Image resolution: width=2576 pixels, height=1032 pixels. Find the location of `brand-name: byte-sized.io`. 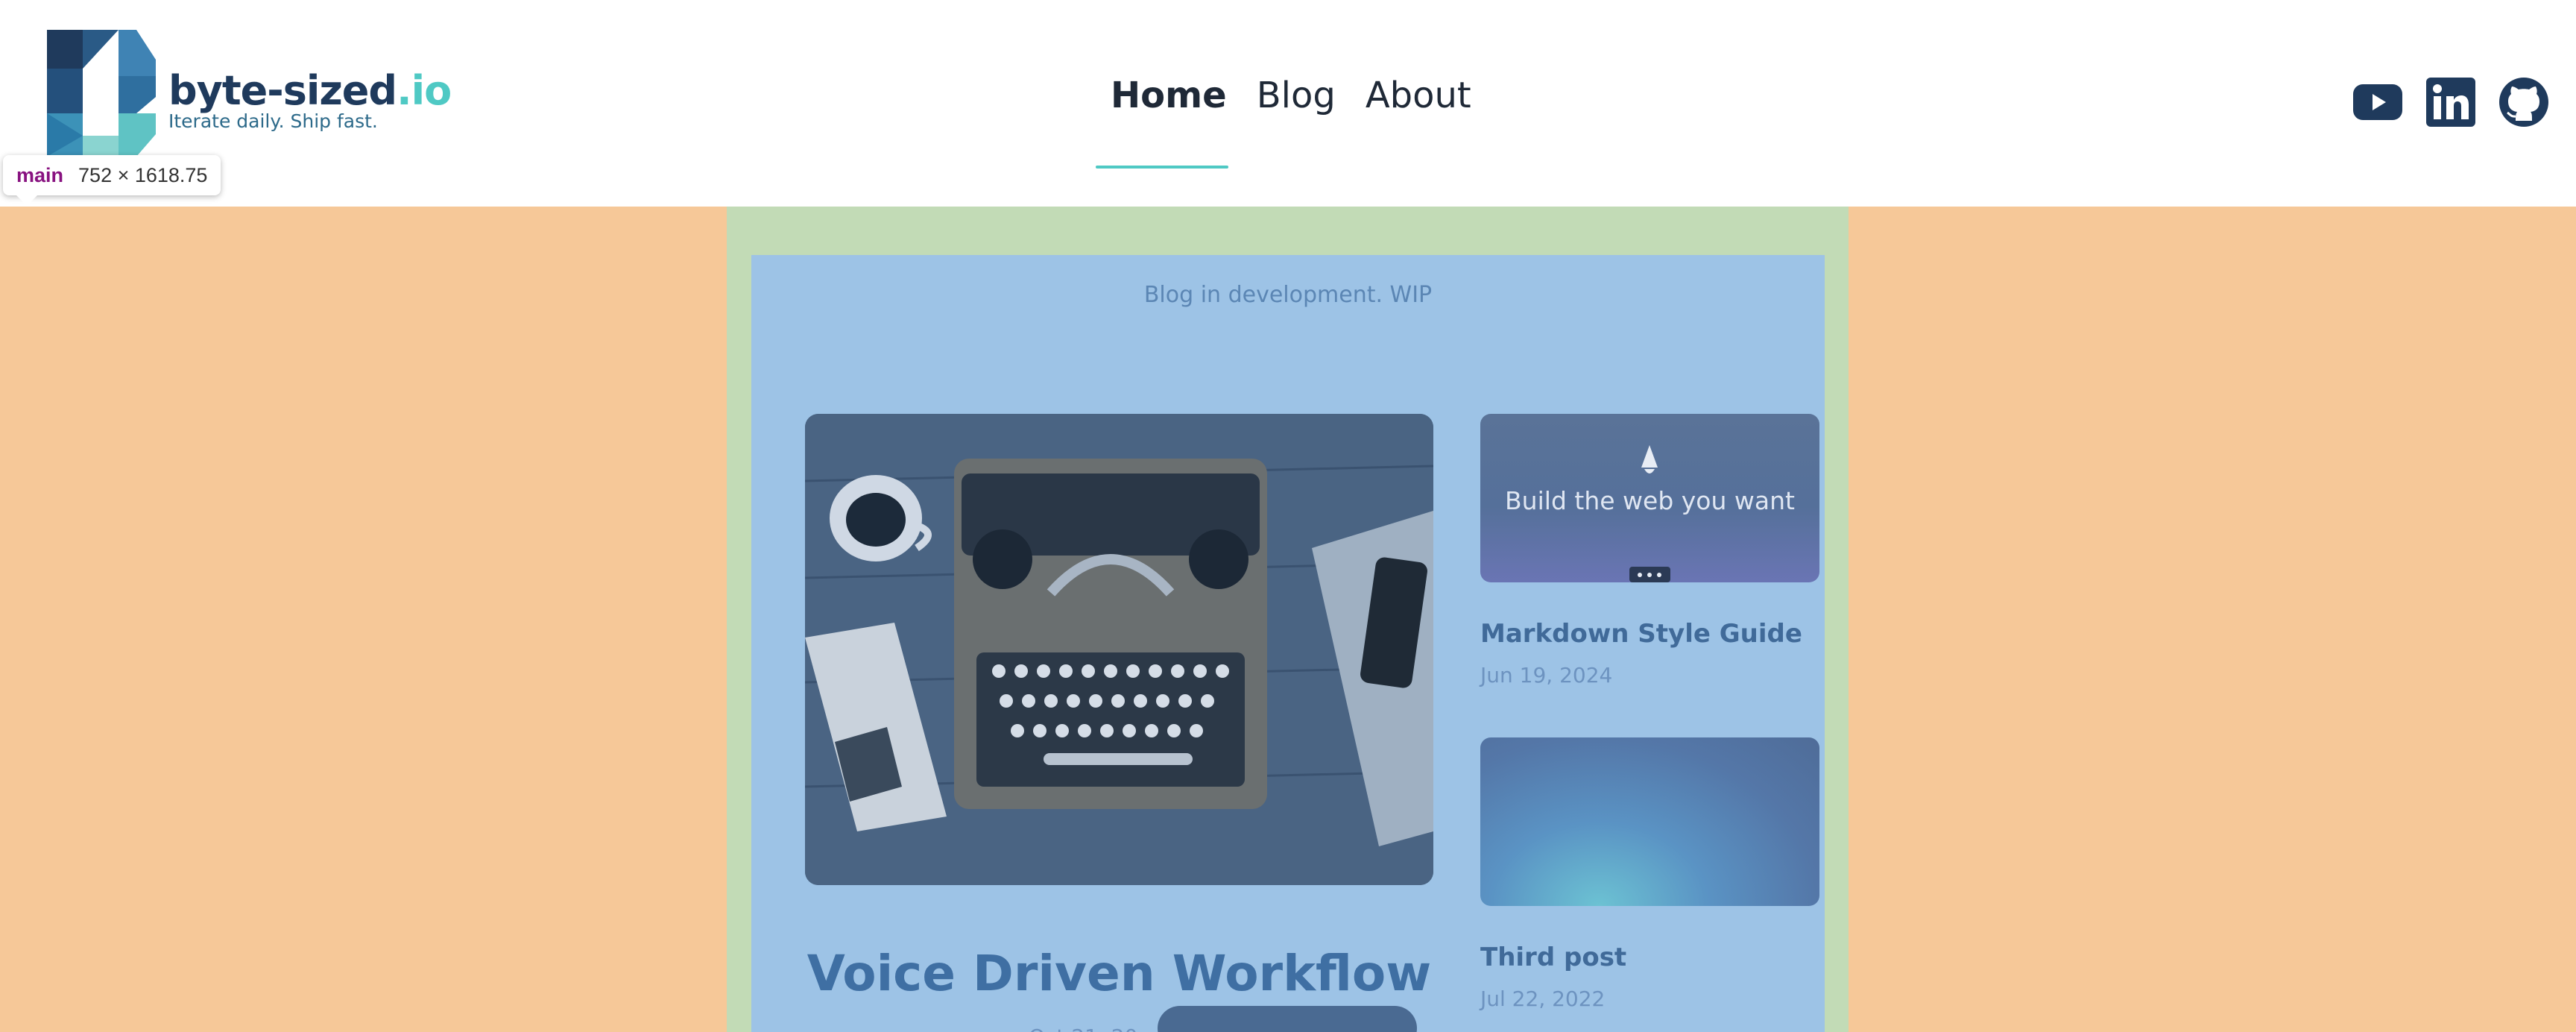

brand-name: byte-sized.io is located at coordinates (310, 90).